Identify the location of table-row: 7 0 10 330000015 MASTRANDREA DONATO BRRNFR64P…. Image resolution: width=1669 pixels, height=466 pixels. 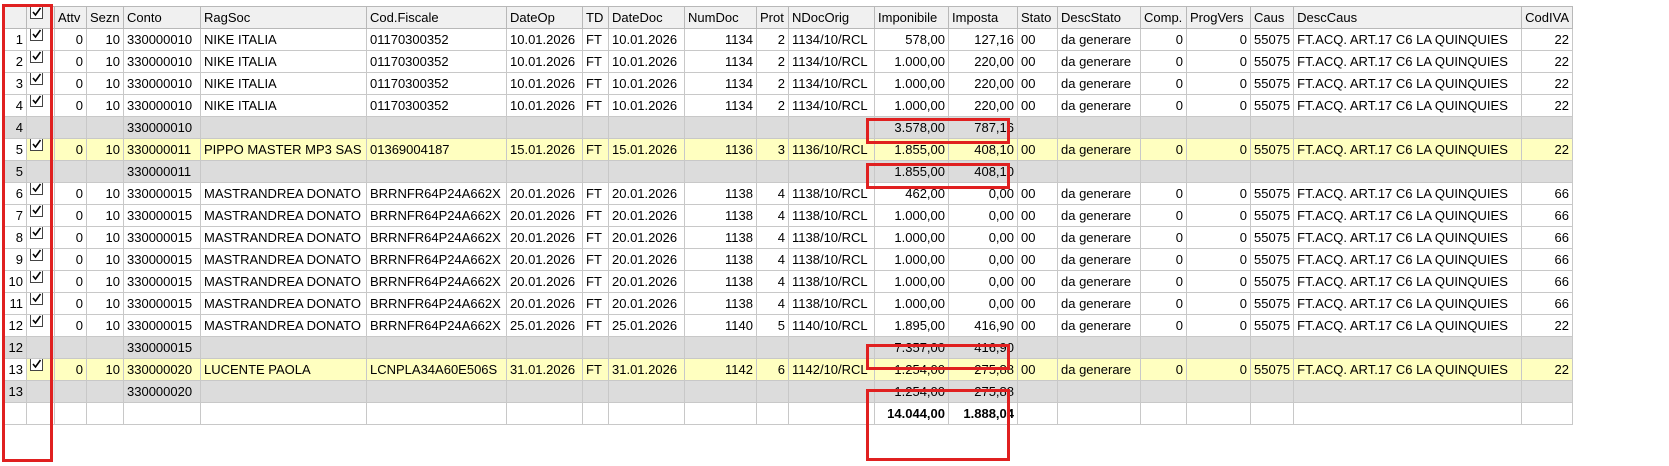
(787, 215).